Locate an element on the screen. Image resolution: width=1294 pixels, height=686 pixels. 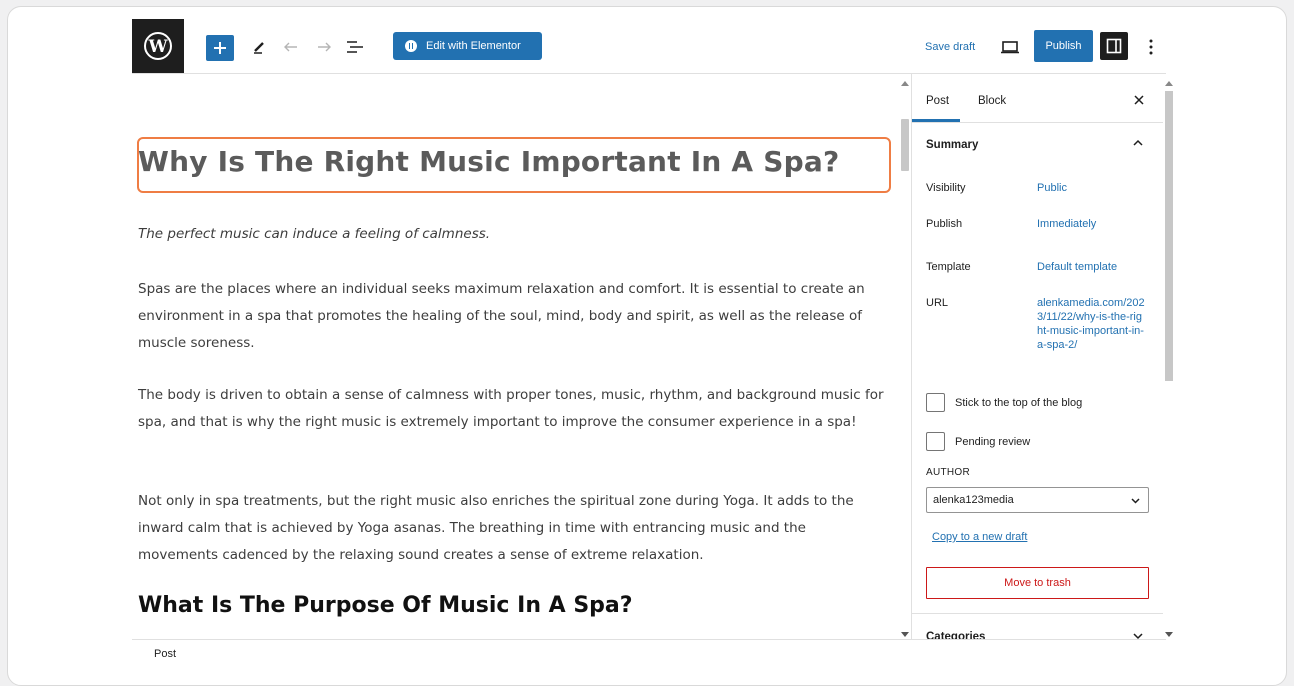
move-to-trash-button: Move to trash is located at coordinates (1037, 583).